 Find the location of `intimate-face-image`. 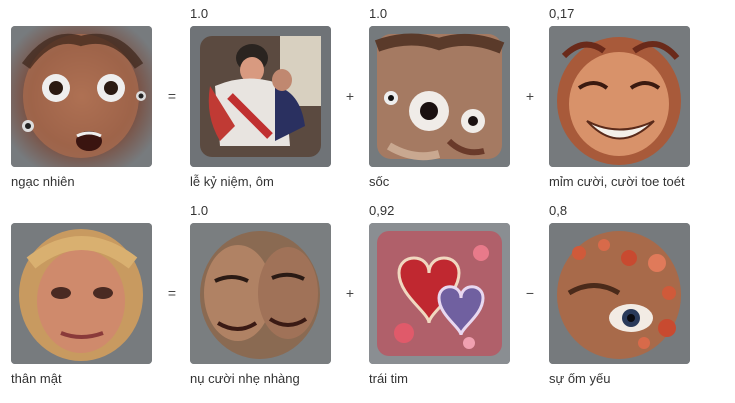

intimate-face-image is located at coordinates (81, 293).